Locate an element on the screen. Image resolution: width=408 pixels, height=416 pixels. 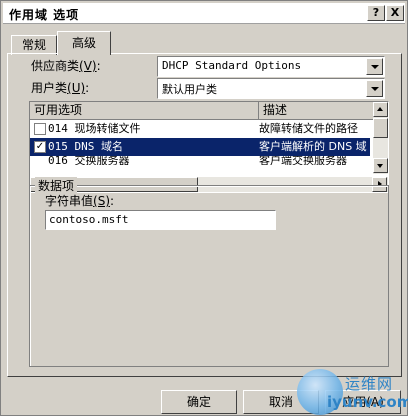
vendor-class-value: DHCP Standard Options is located at coordinates (232, 65).